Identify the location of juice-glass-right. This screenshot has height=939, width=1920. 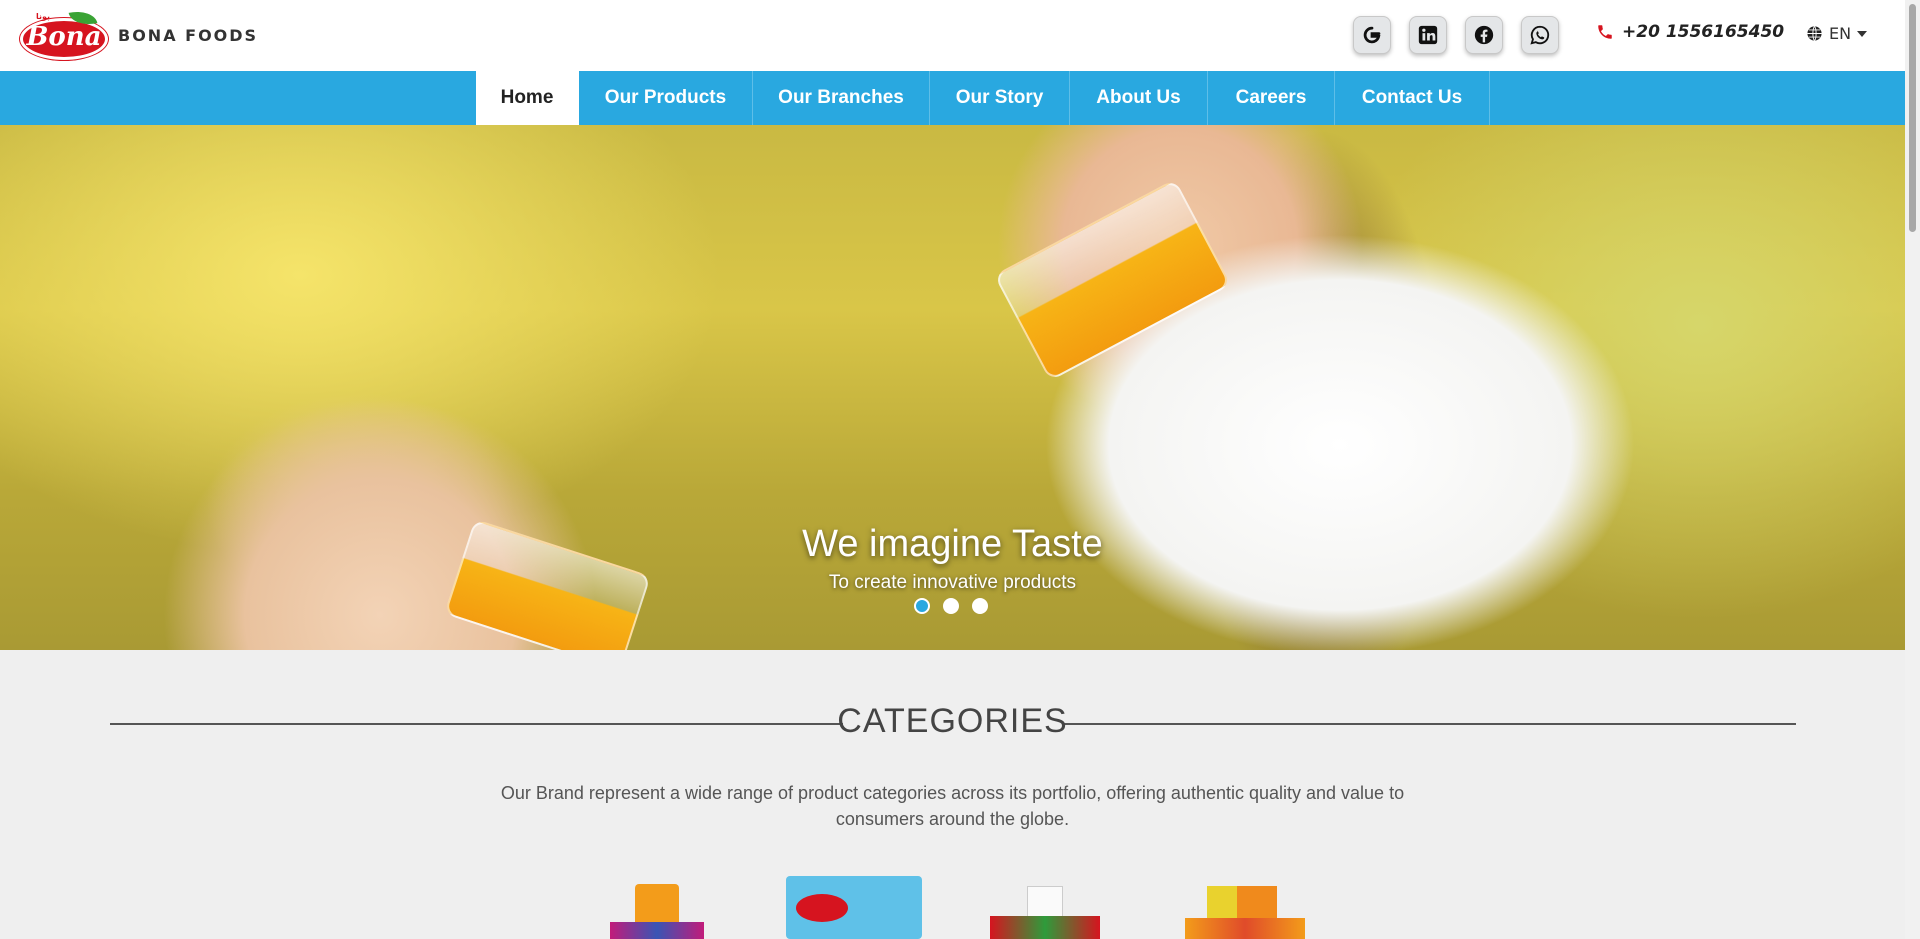
(1112, 280).